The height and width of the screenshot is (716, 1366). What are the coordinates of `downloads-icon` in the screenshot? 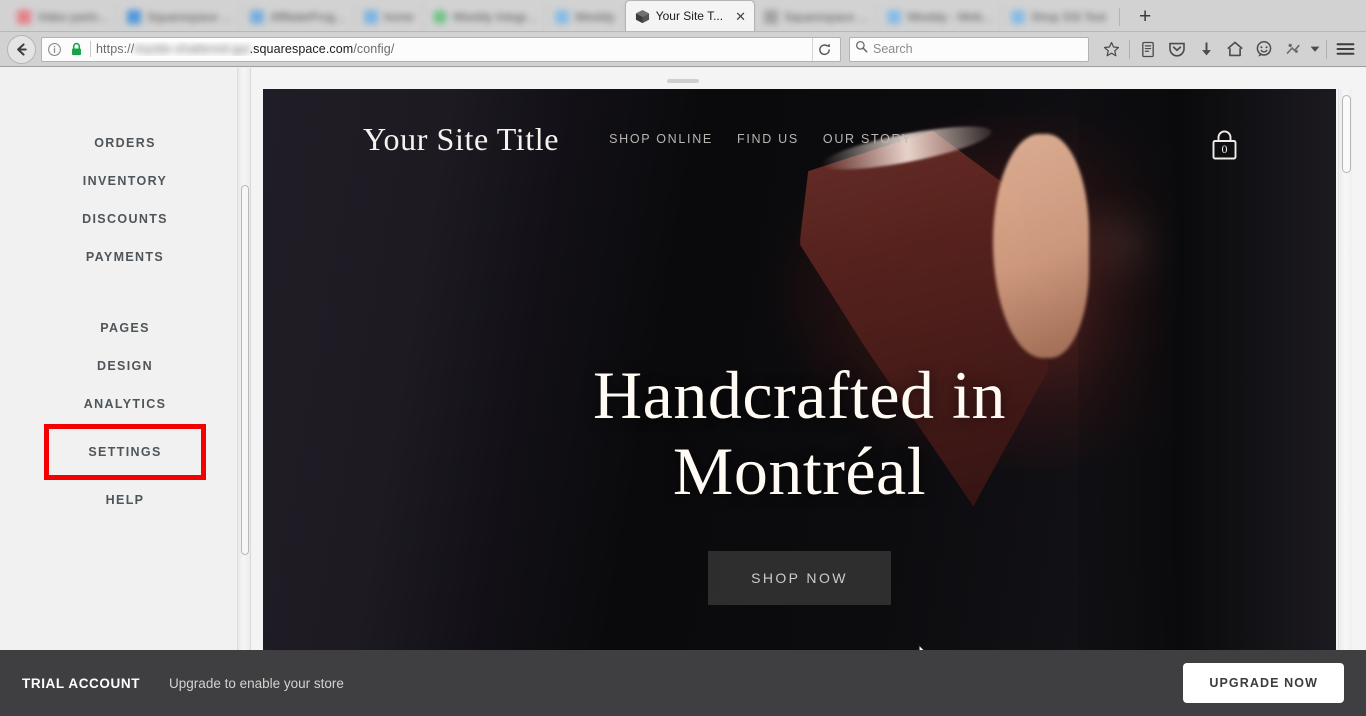 It's located at (1206, 49).